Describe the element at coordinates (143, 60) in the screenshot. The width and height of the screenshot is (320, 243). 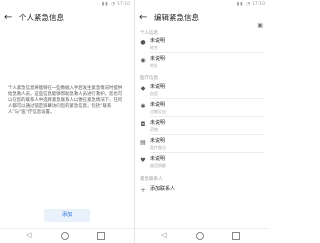
I see `location-pin-icon: ◉` at that location.